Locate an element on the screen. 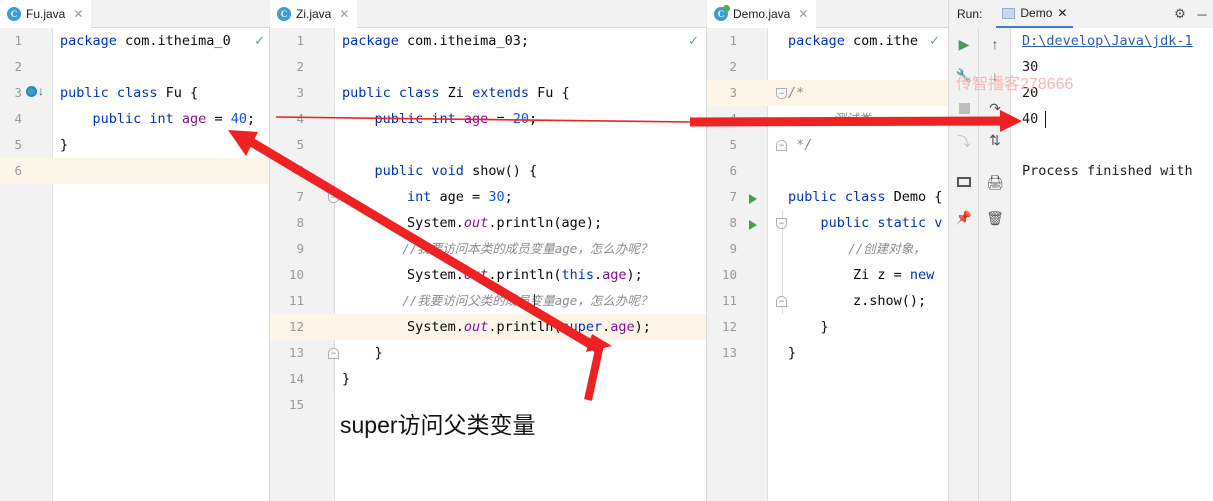 This screenshot has height=501, width=1213. tab-zi-java: C Zi.java ✕ is located at coordinates (314, 14).